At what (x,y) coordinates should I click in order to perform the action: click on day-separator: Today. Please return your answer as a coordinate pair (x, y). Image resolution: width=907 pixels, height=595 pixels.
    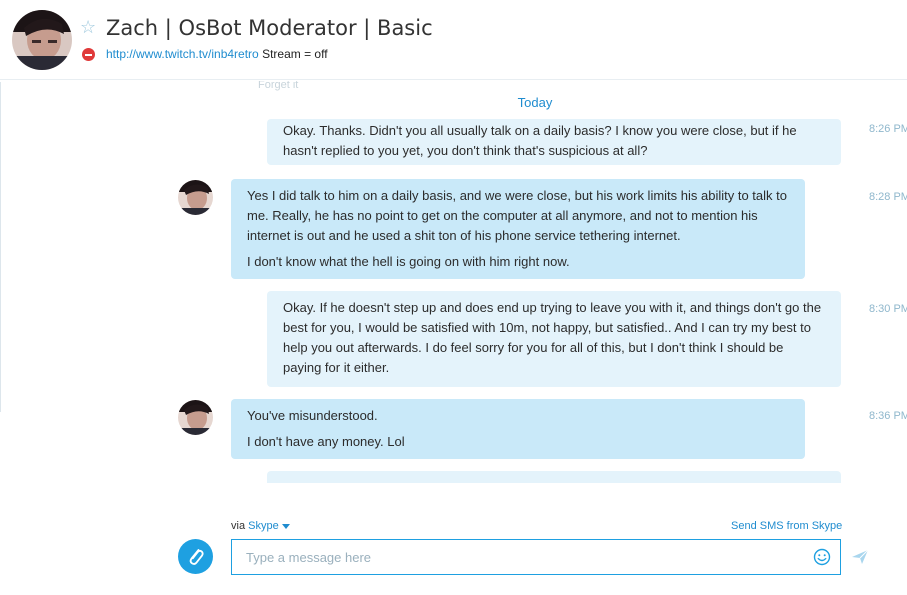
    Looking at the image, I should click on (535, 102).